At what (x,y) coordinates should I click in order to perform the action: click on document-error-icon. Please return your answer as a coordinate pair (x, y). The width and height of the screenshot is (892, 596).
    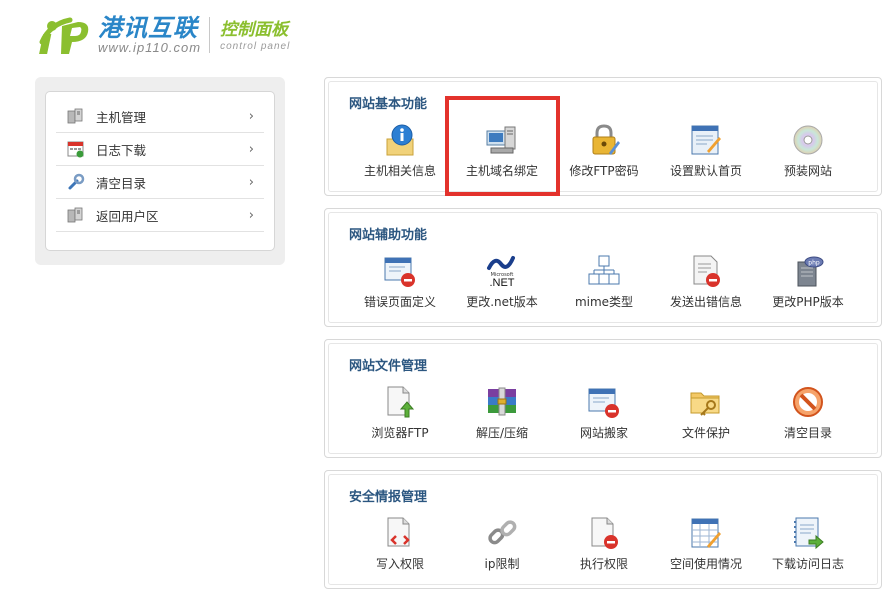
    Looking at the image, I should click on (706, 271).